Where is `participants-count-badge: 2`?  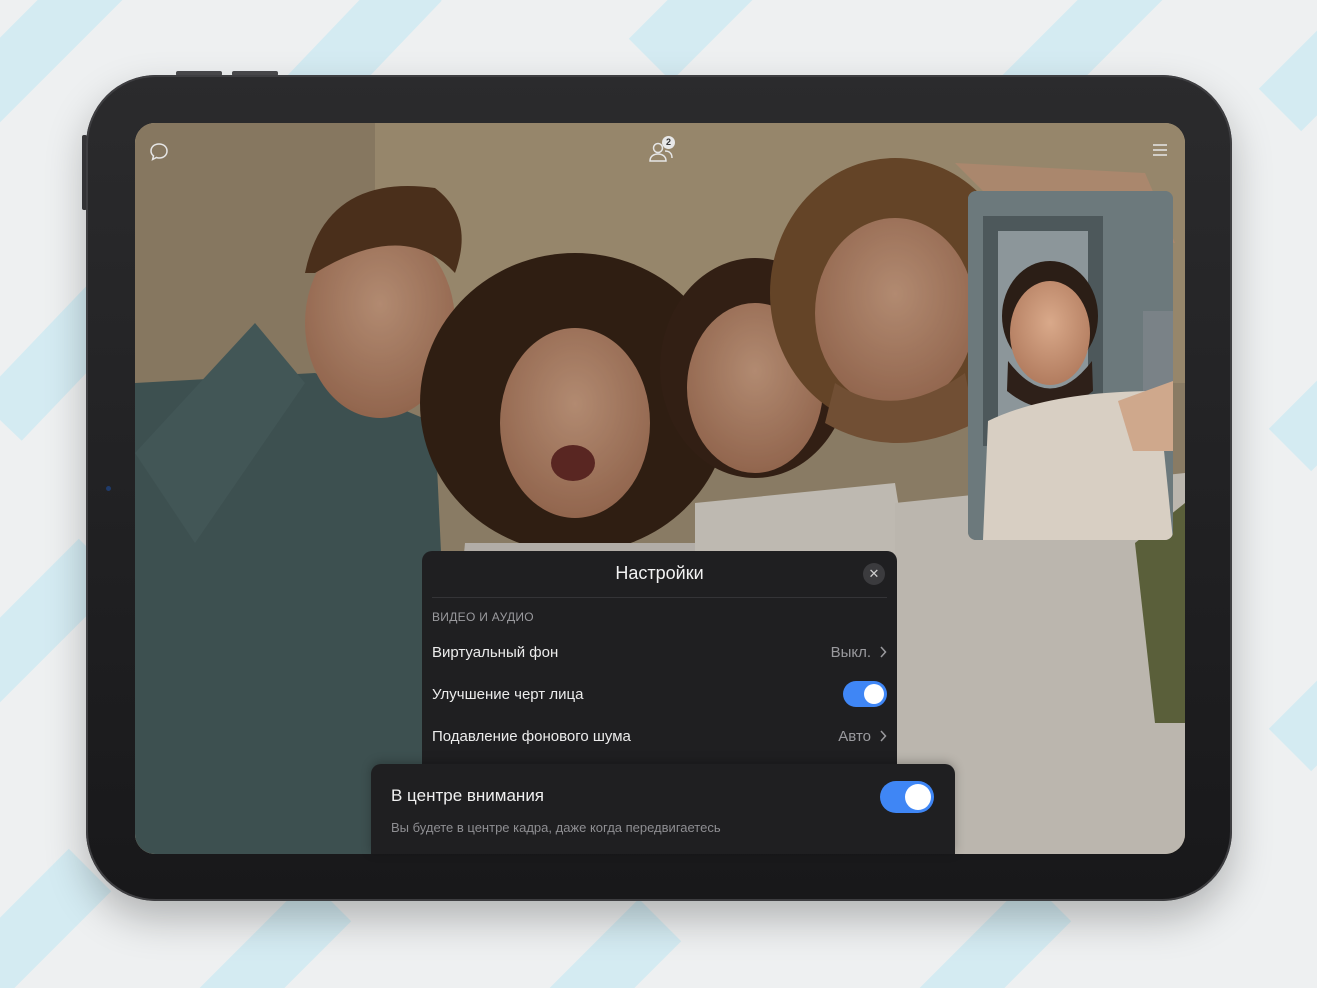 participants-count-badge: 2 is located at coordinates (668, 142).